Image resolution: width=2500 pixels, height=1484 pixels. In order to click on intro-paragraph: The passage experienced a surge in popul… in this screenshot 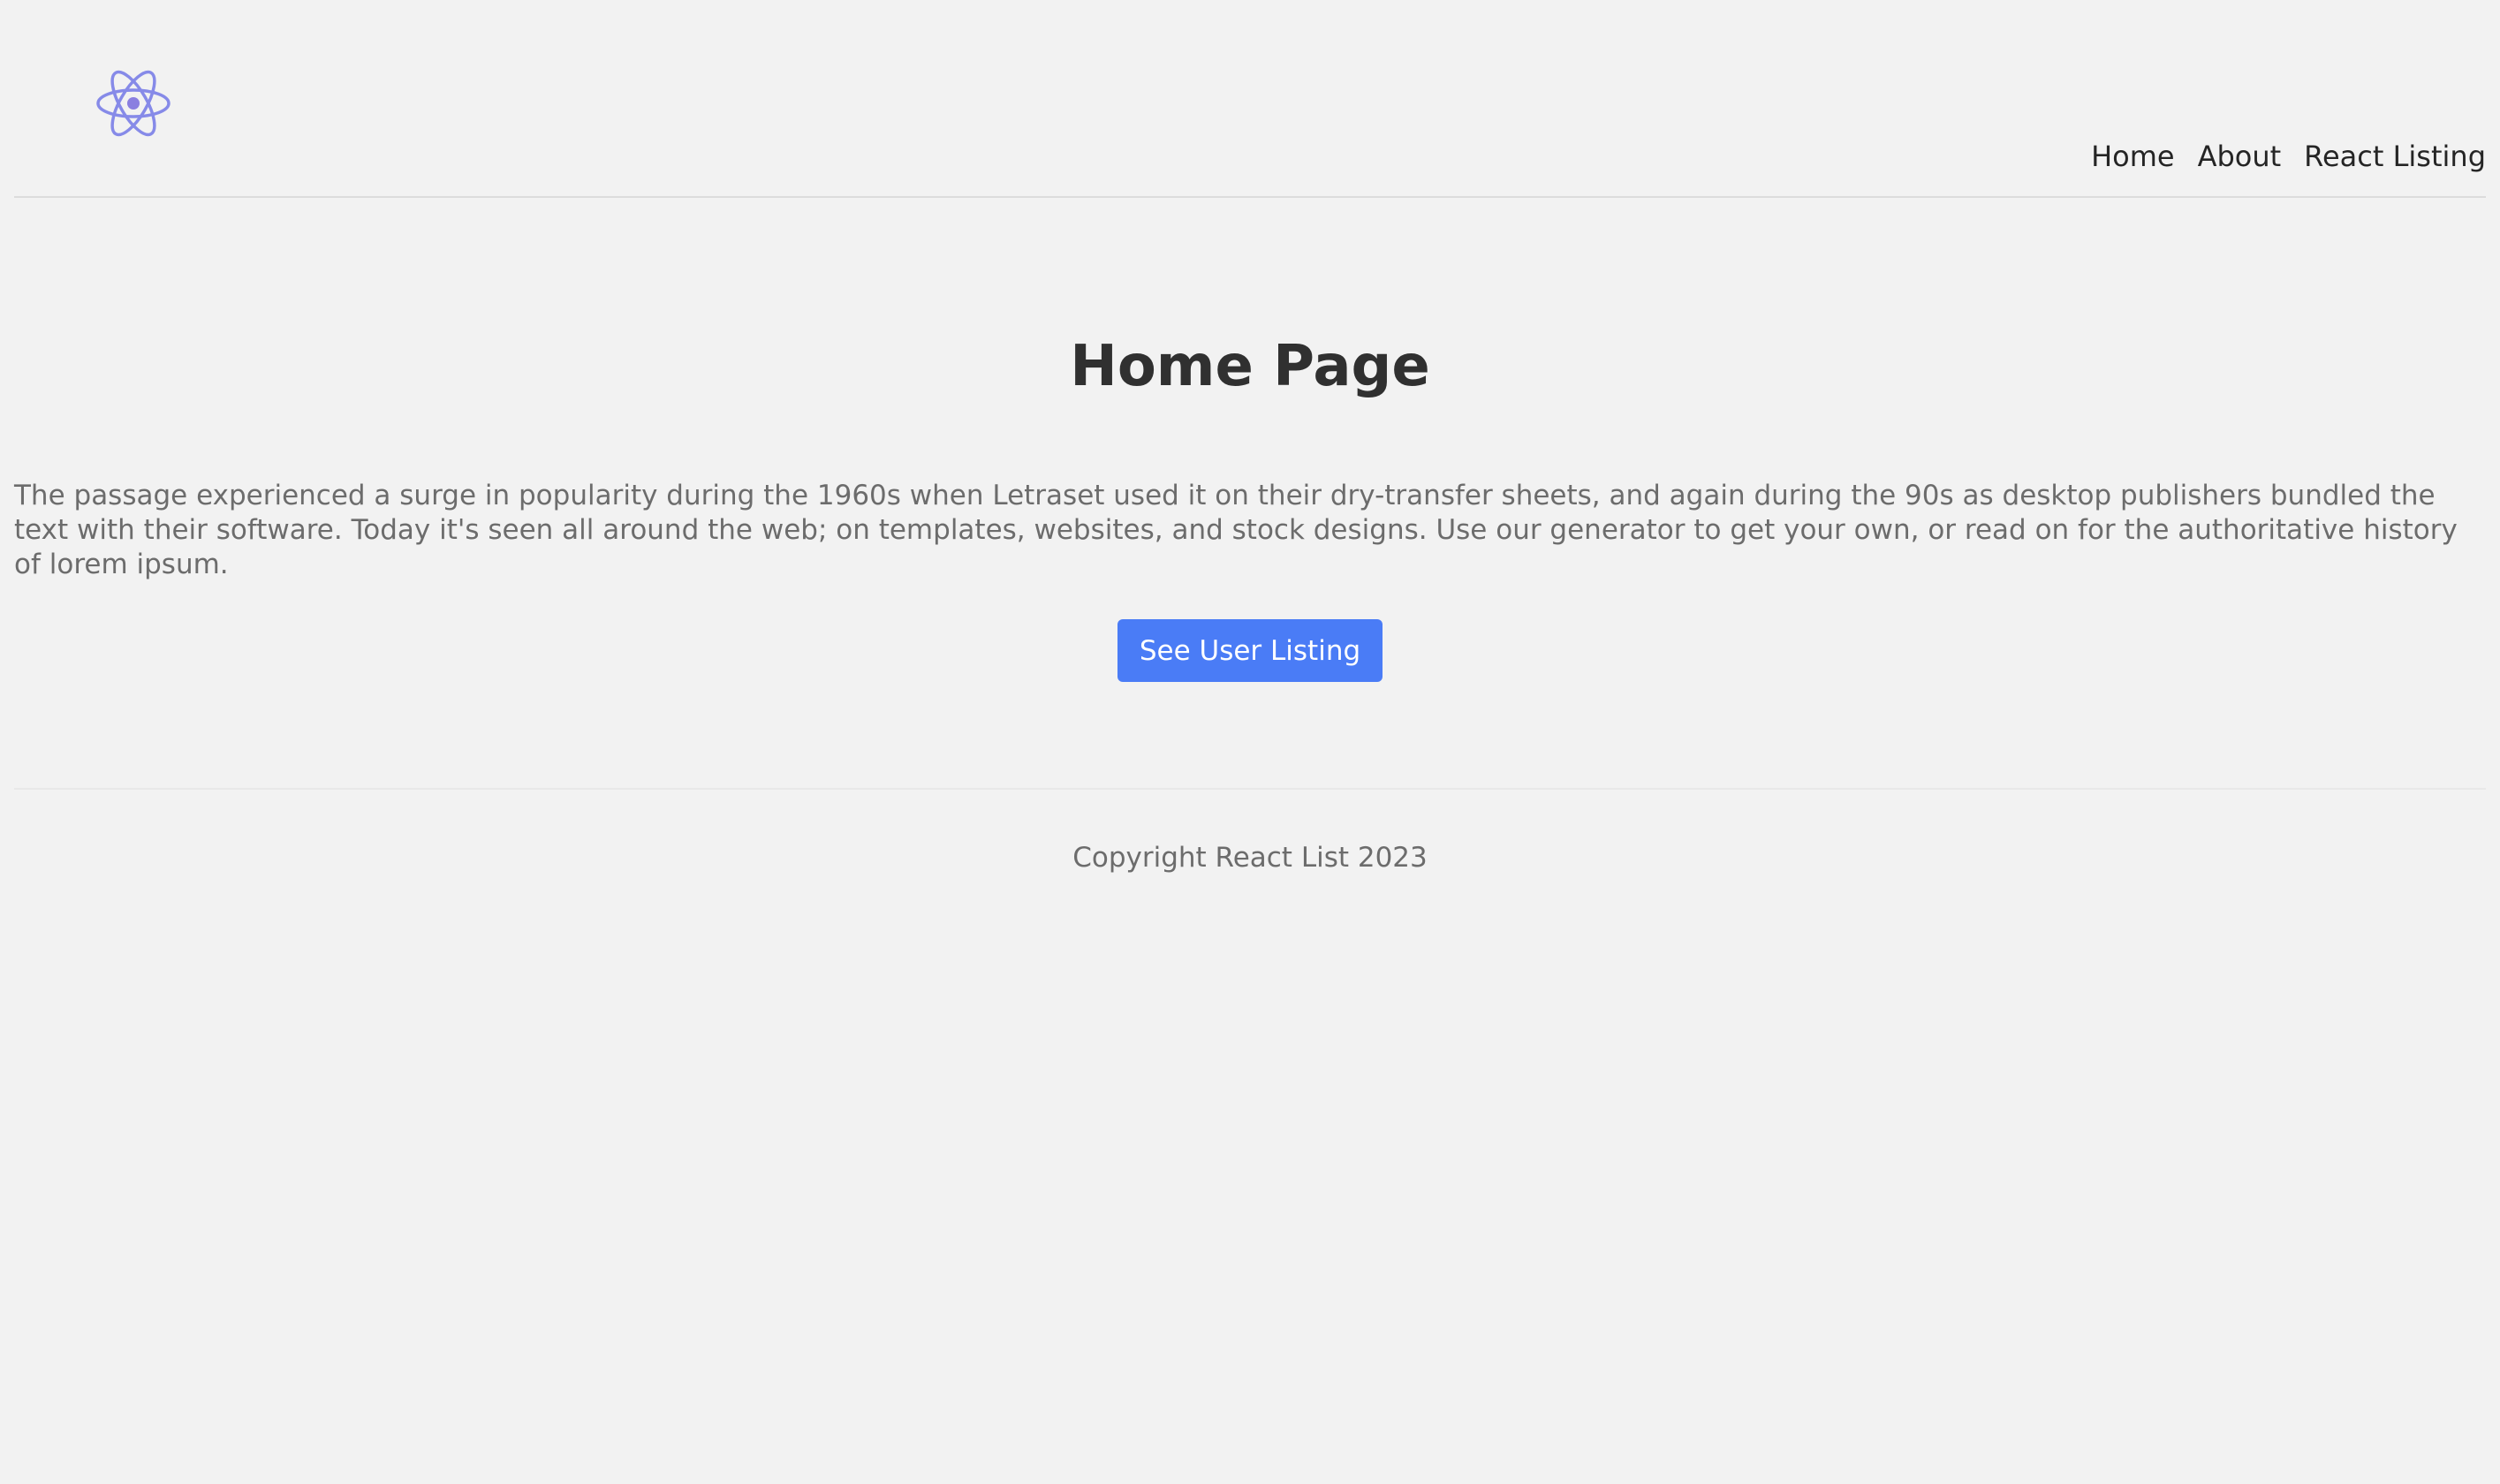, I will do `click(1236, 530)`.